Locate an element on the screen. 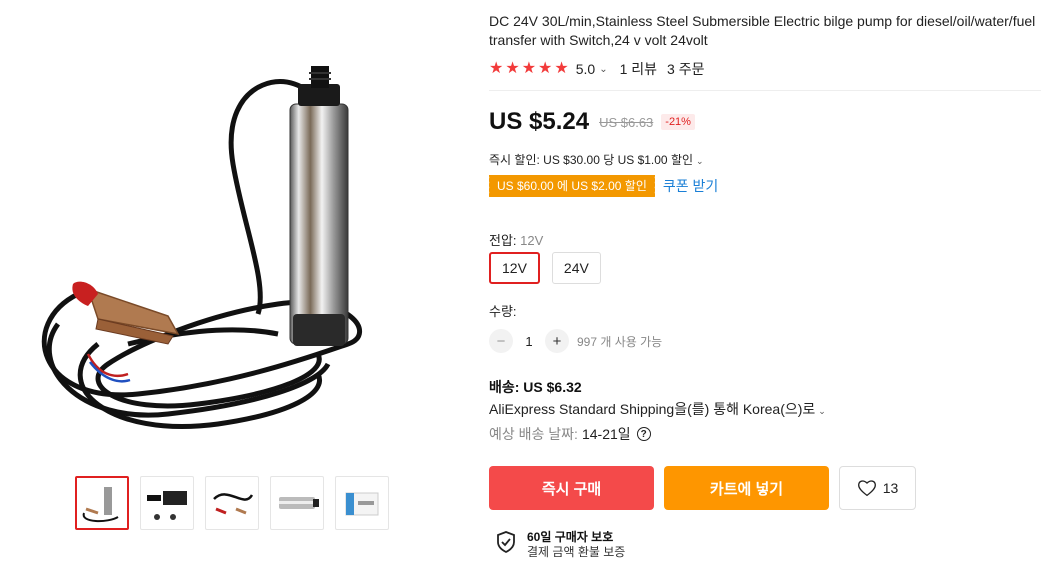  buy-now-button: 즉시 구매 is located at coordinates (571, 488).